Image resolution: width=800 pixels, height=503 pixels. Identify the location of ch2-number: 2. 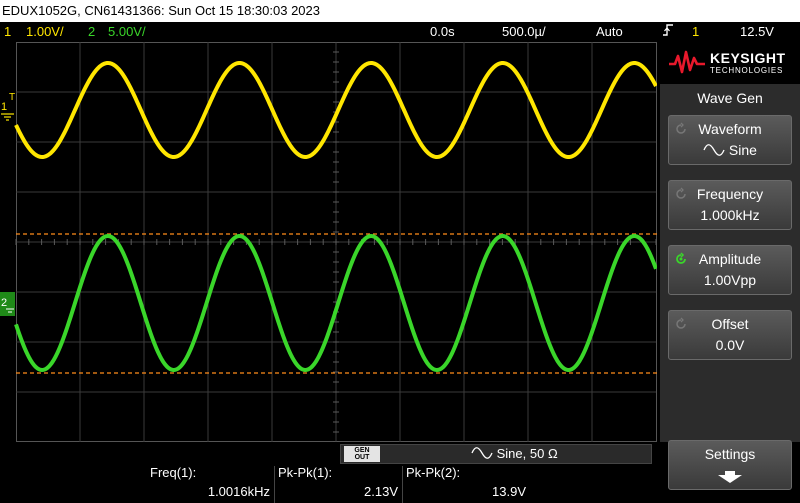
(91, 31).